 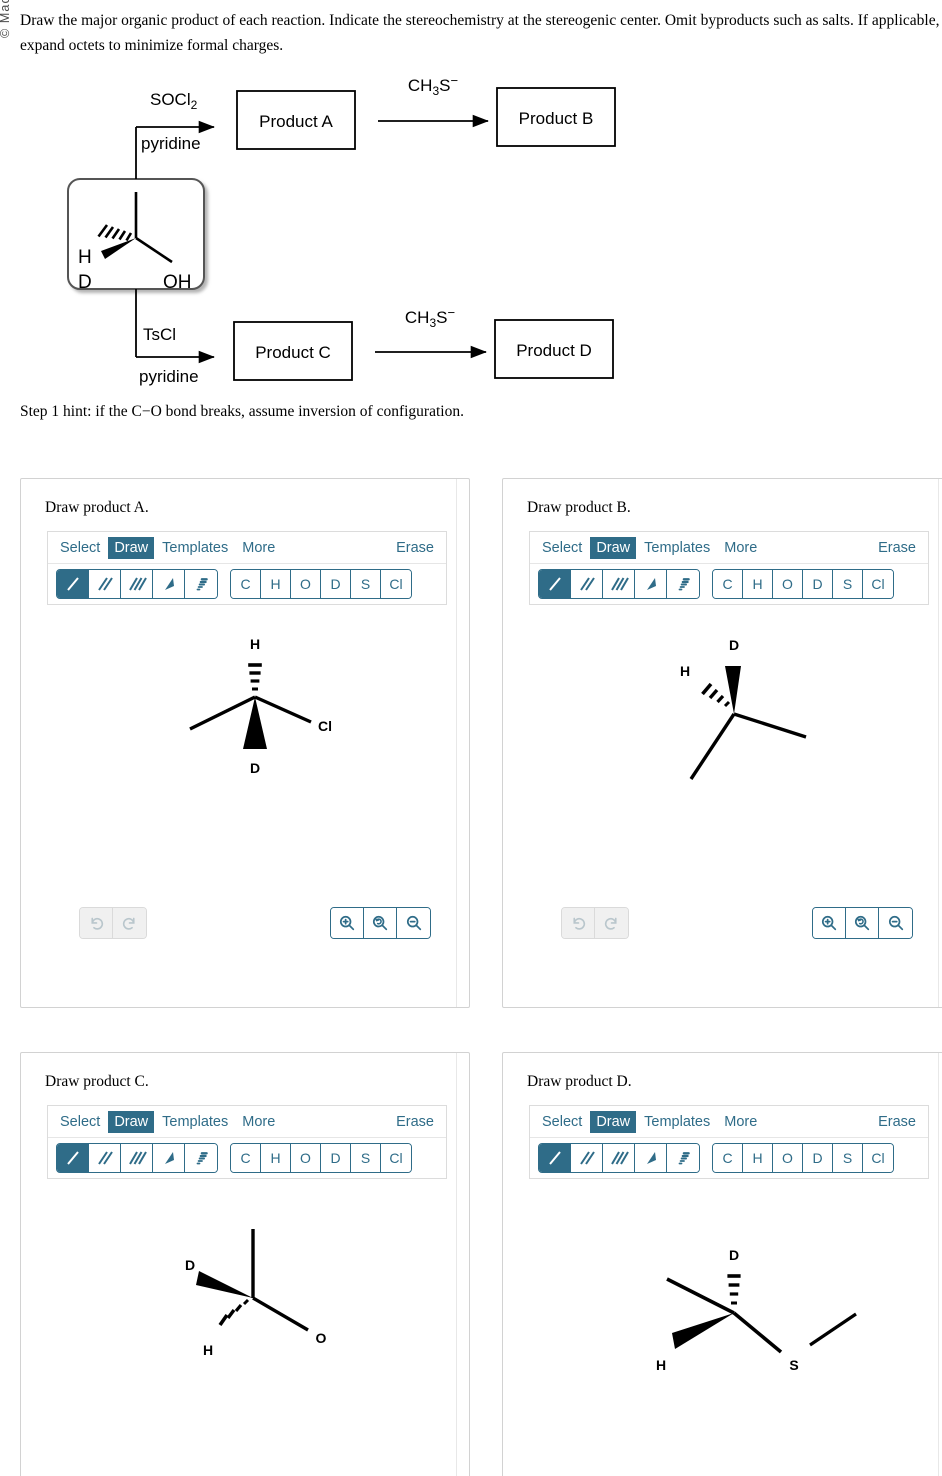 I want to click on reagent-ch3s-bottom: CH3S−, so click(x=430, y=317).